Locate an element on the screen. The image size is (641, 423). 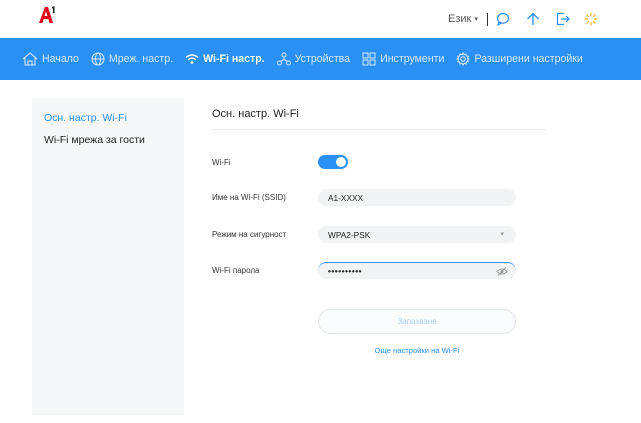
password-input: •••••••••• is located at coordinates (417, 270).